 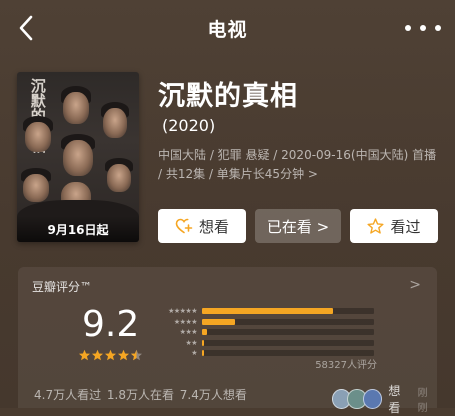 I want to click on watched-button: 看过, so click(x=394, y=226).